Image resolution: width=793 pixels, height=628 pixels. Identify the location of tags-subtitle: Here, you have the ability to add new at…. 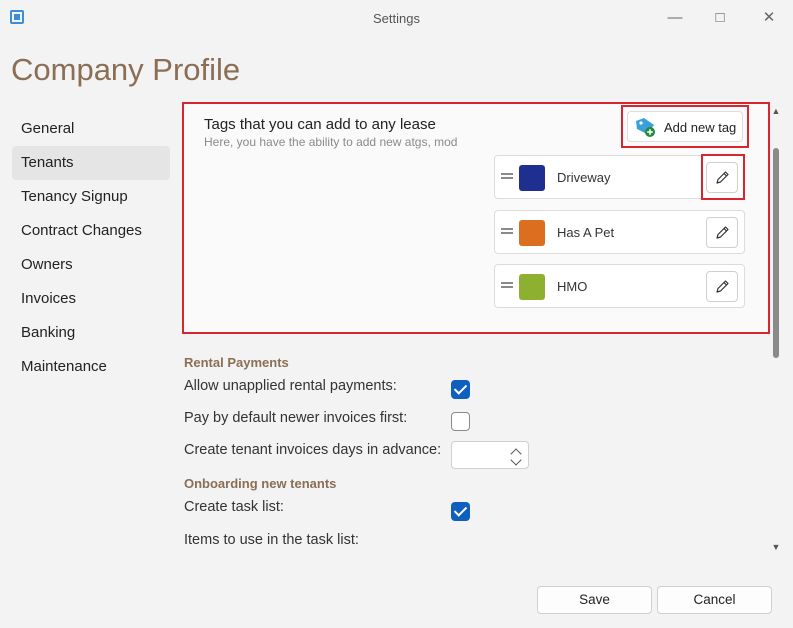
(331, 142).